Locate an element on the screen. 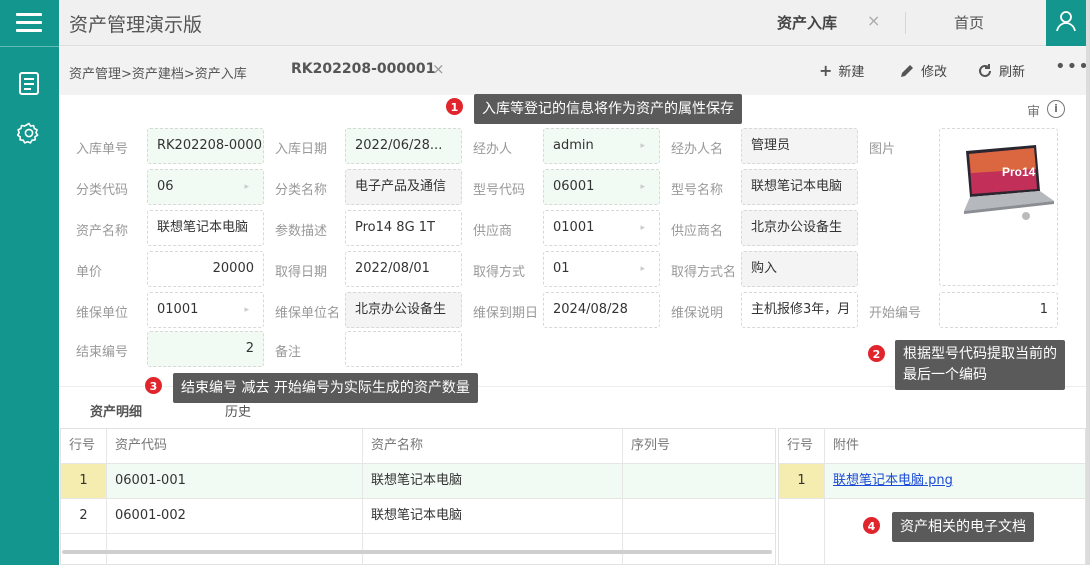  user-button is located at coordinates (1066, 23).